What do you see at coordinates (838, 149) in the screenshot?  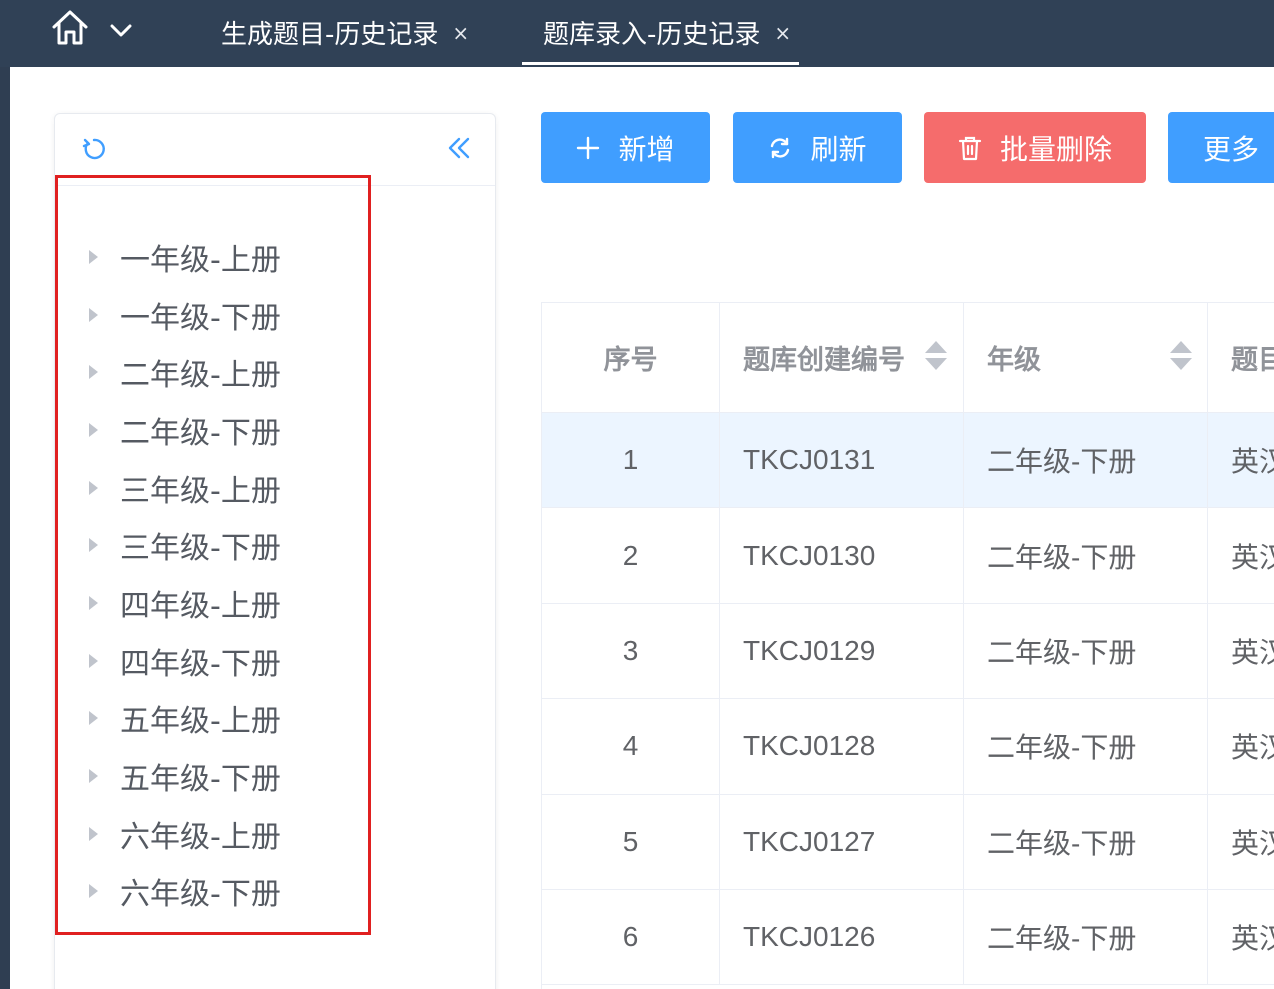 I see `refresh-button-label: 刷新` at bounding box center [838, 149].